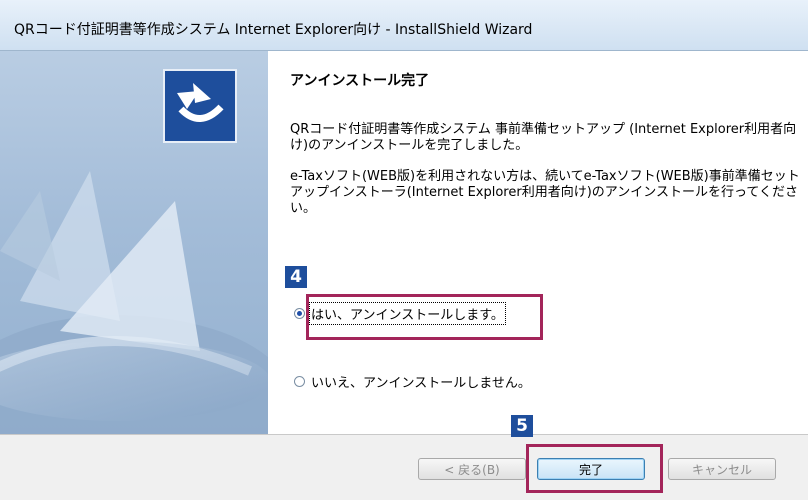 The image size is (808, 500). I want to click on highlight-box-finish-button, so click(594, 468).